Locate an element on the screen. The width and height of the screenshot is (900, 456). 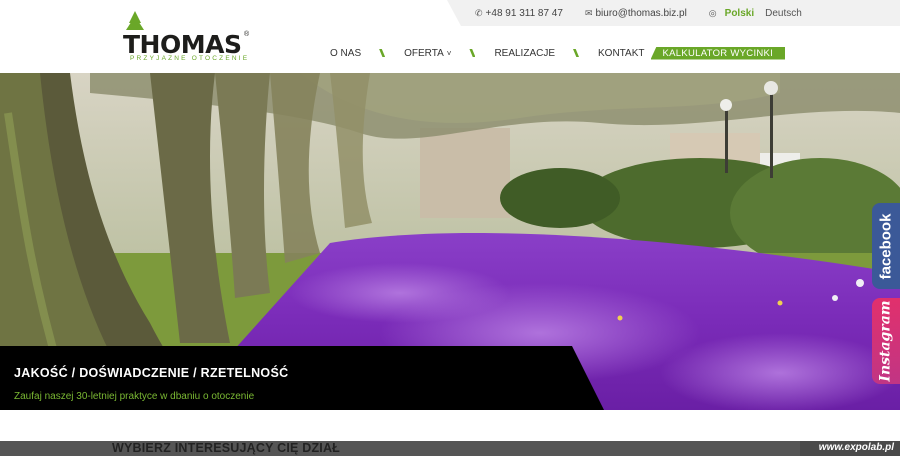
facebook-tab: facebook is located at coordinates (886, 246).